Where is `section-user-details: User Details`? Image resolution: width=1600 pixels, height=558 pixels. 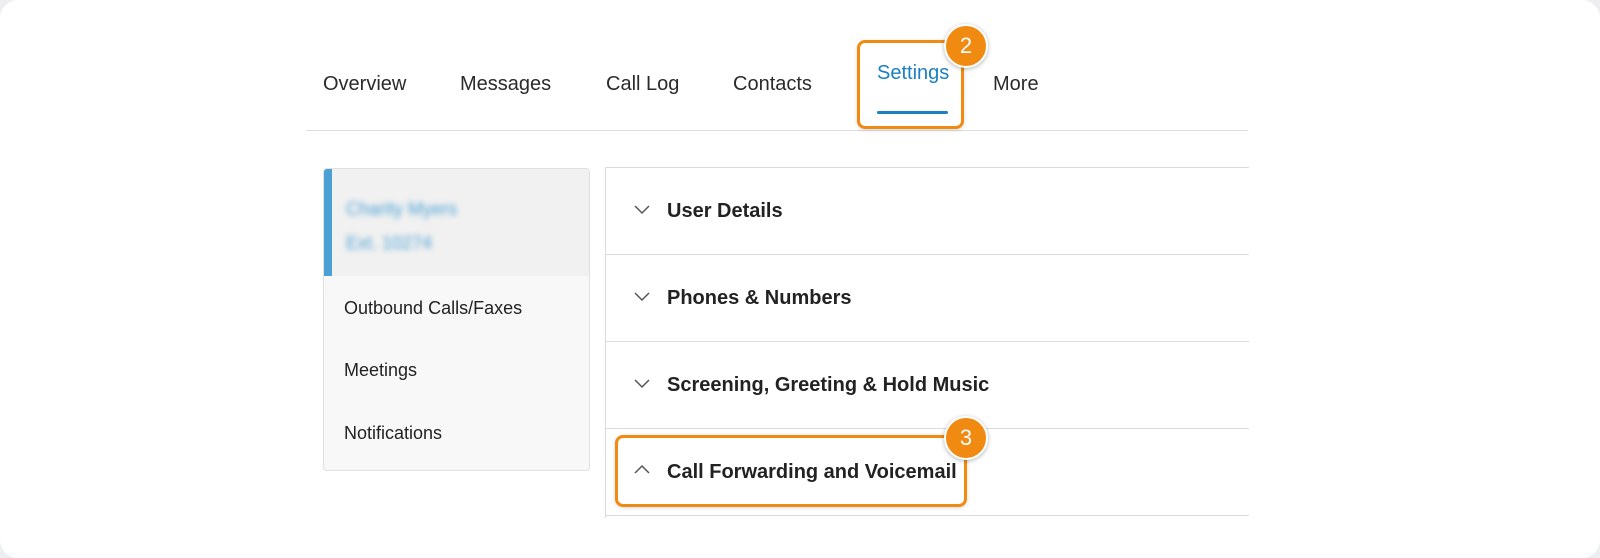
section-user-details: User Details is located at coordinates (927, 211).